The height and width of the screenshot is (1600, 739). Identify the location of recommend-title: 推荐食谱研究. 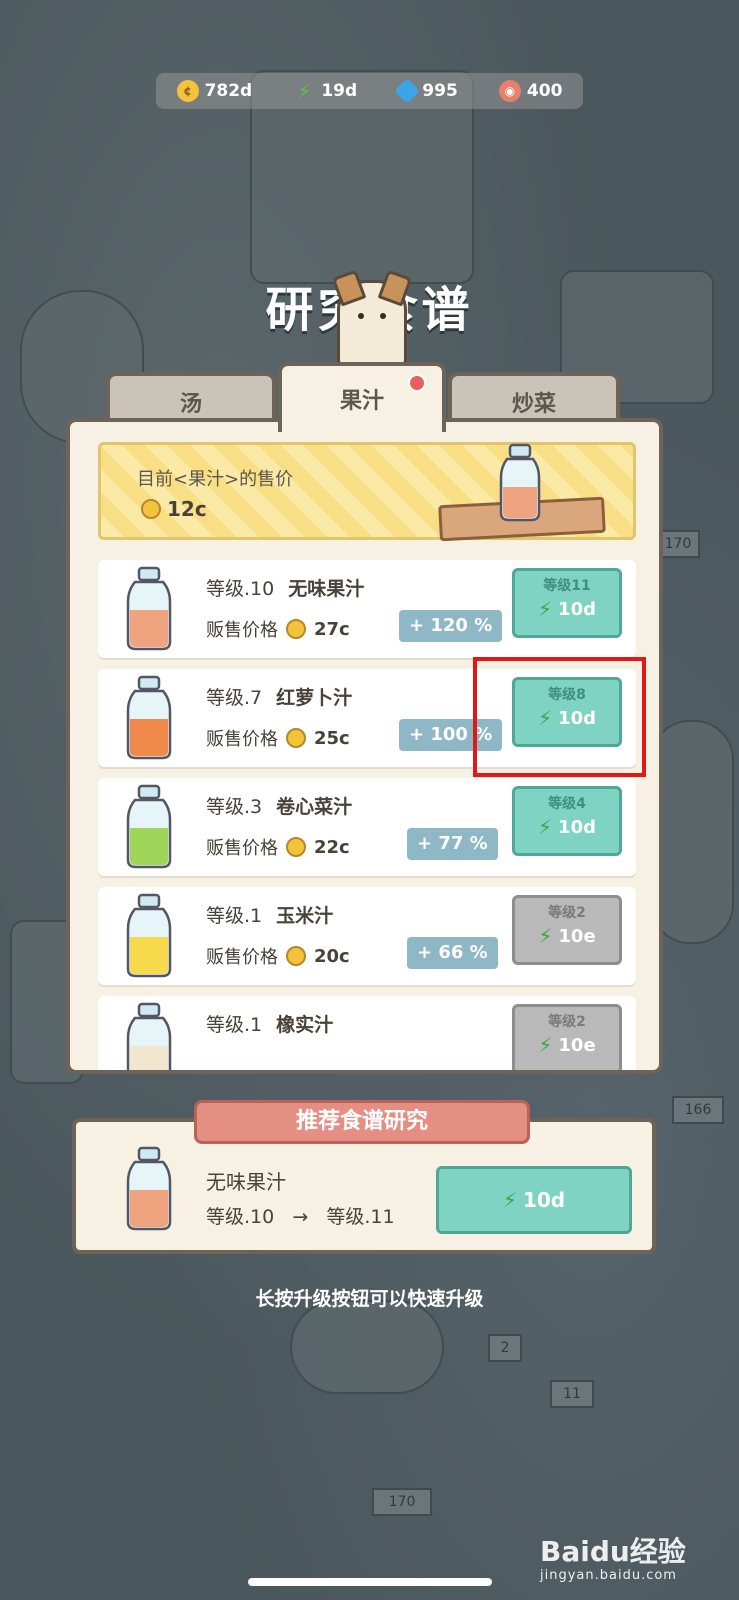
(362, 1122).